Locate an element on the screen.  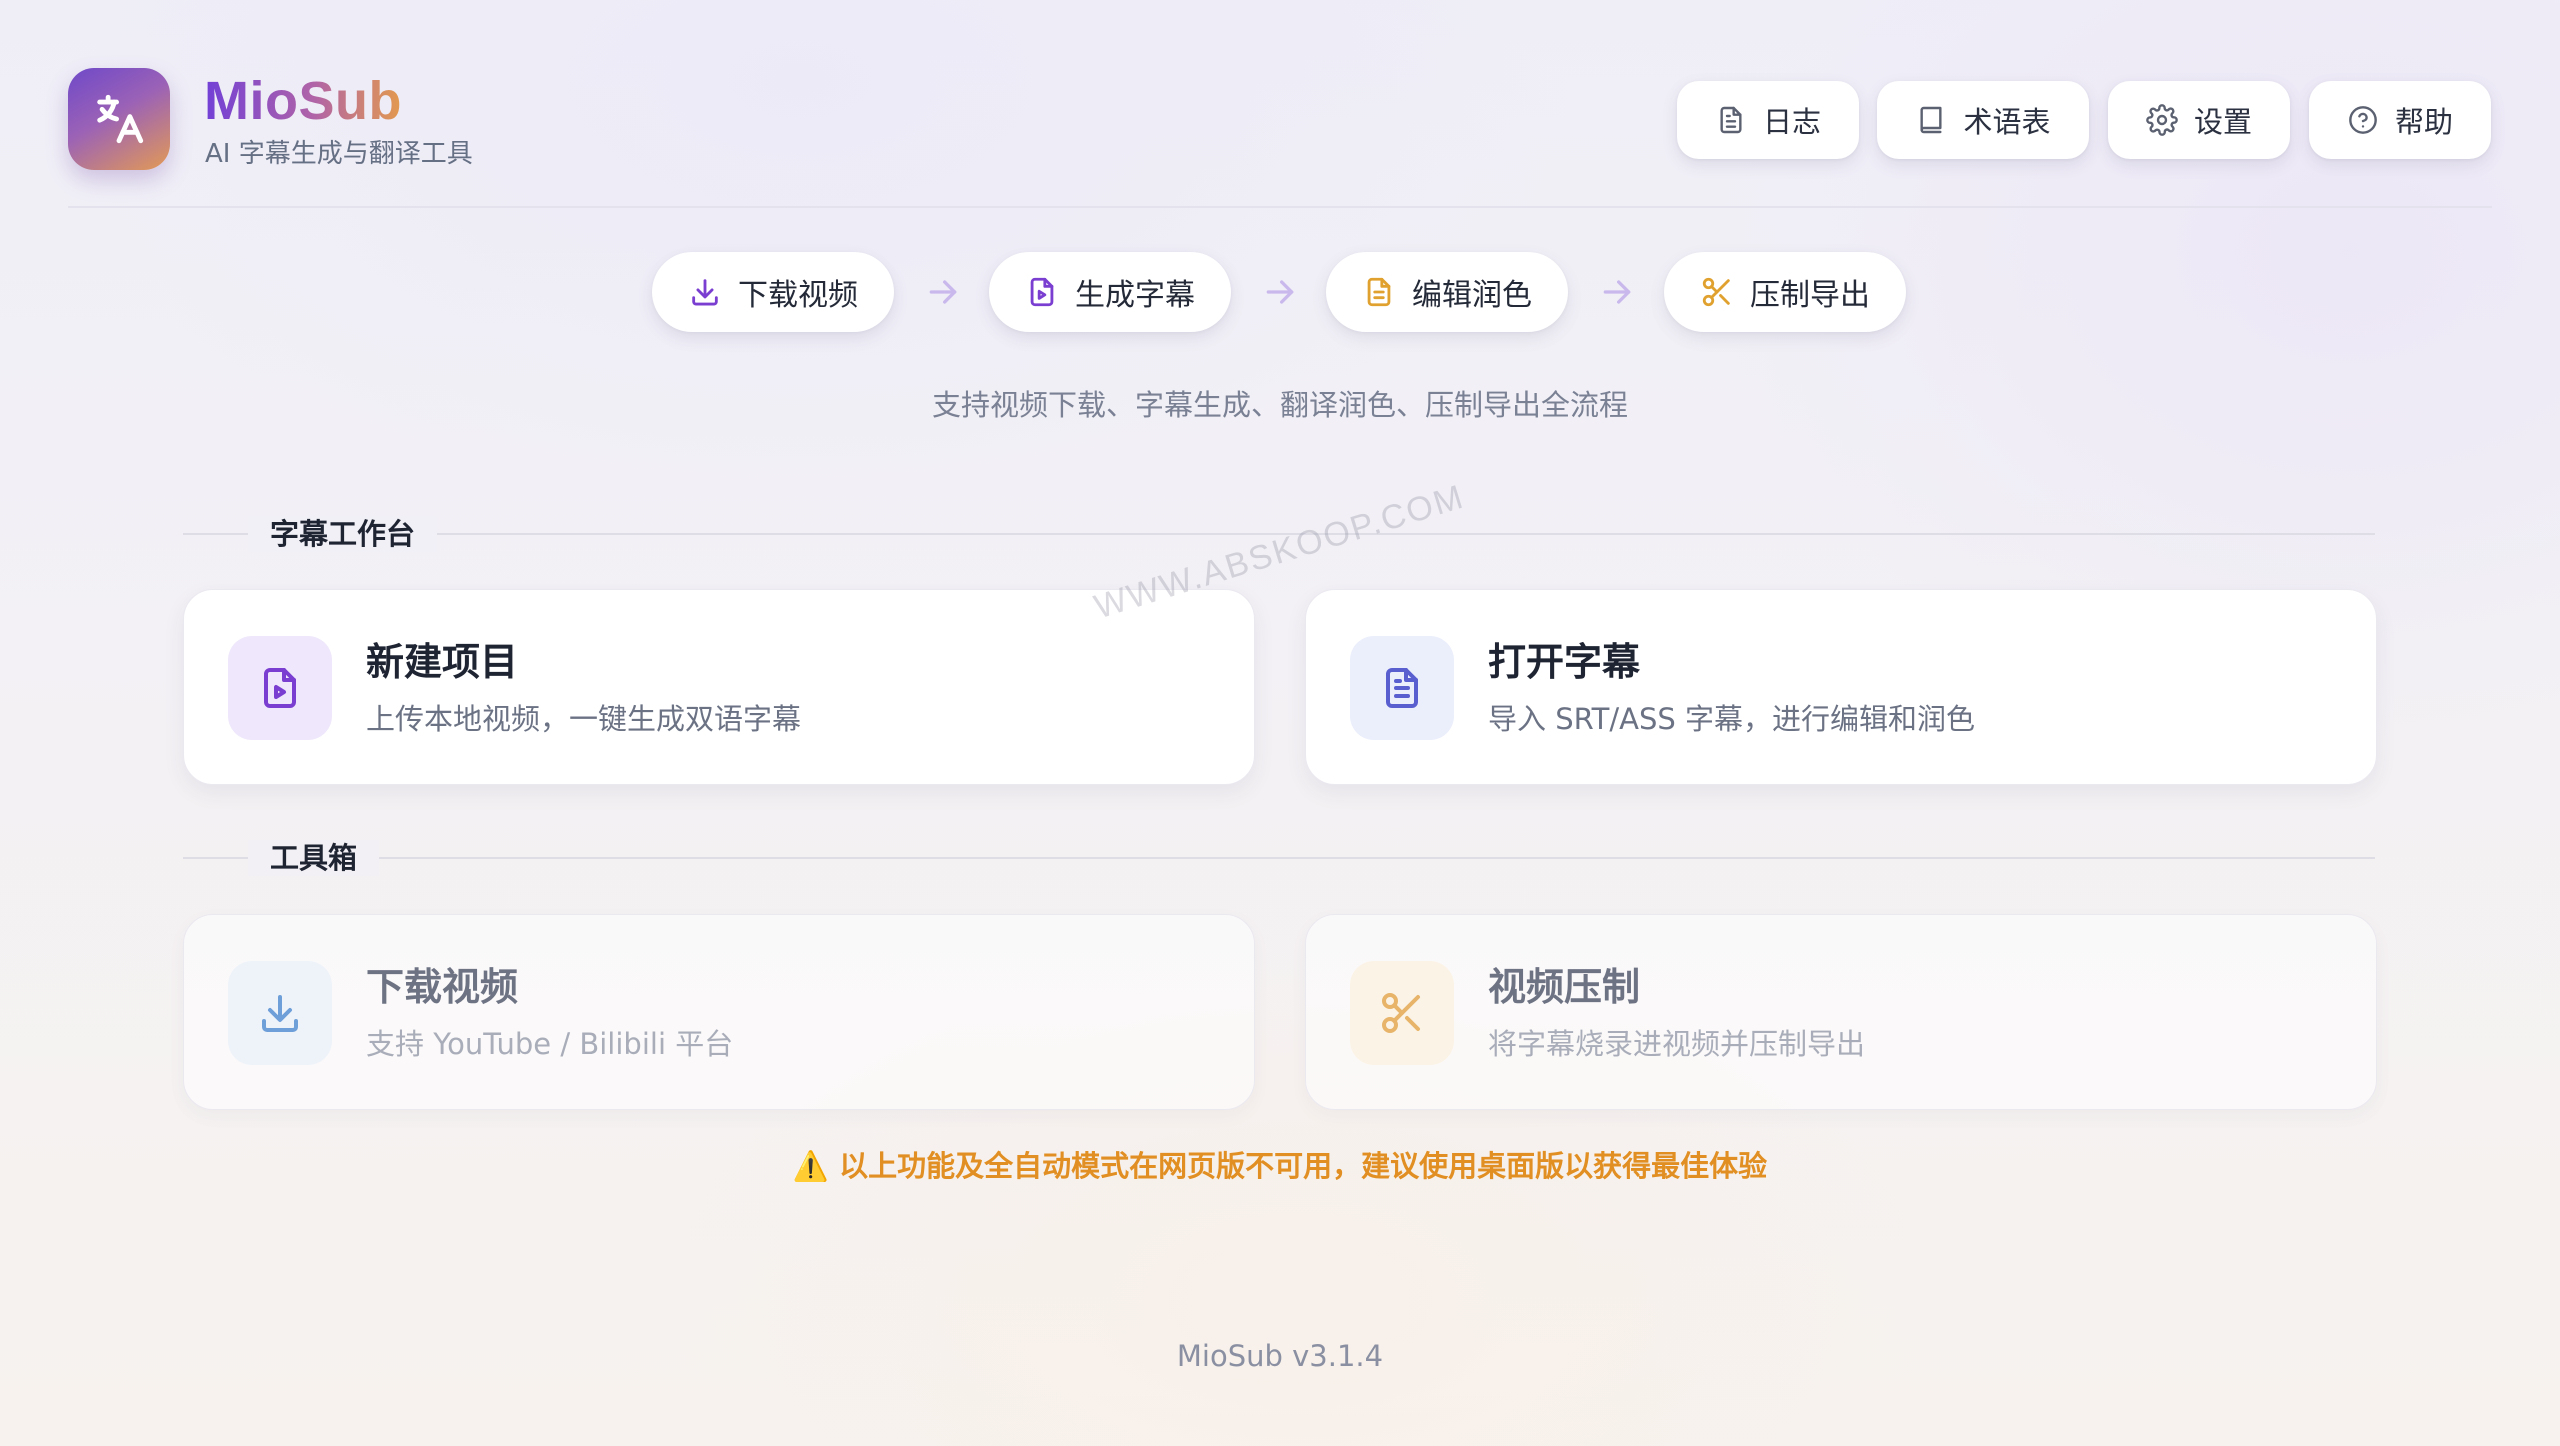
video-burn-icon-tile is located at coordinates (1402, 1013).